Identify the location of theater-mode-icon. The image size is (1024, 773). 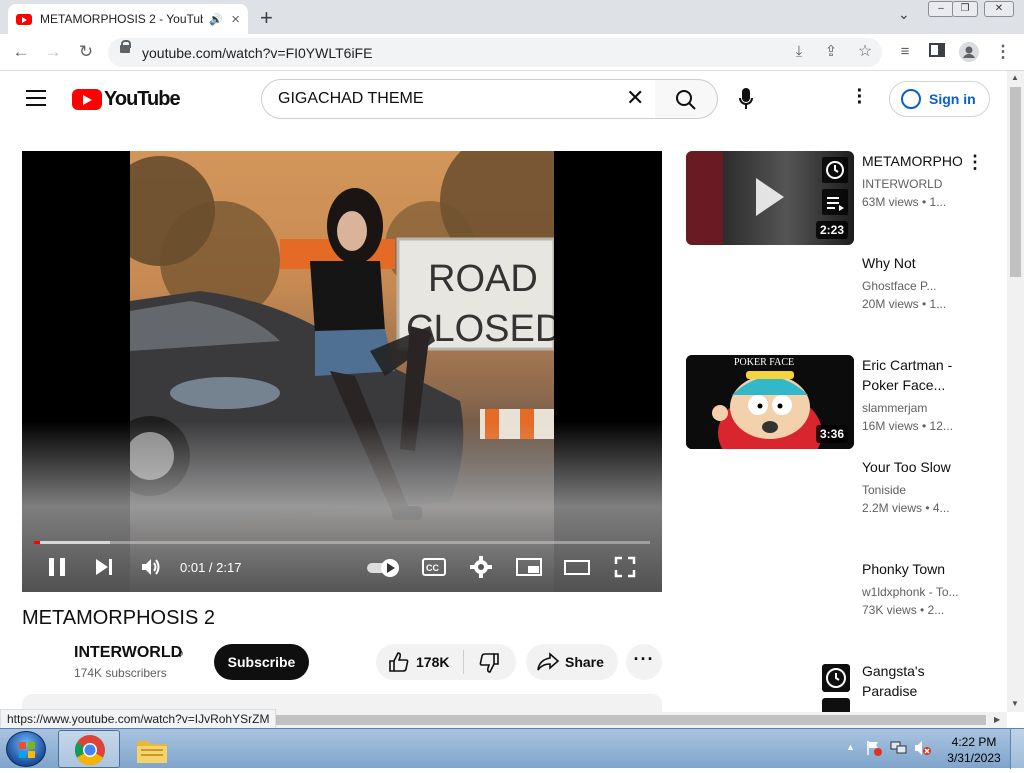
(577, 569).